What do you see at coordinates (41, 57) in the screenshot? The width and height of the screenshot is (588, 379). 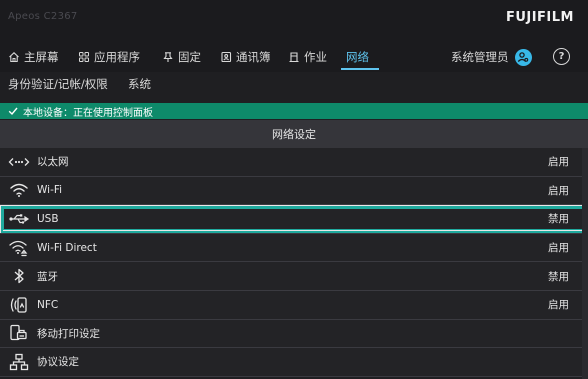 I see `tab-home-label: 主屏幕` at bounding box center [41, 57].